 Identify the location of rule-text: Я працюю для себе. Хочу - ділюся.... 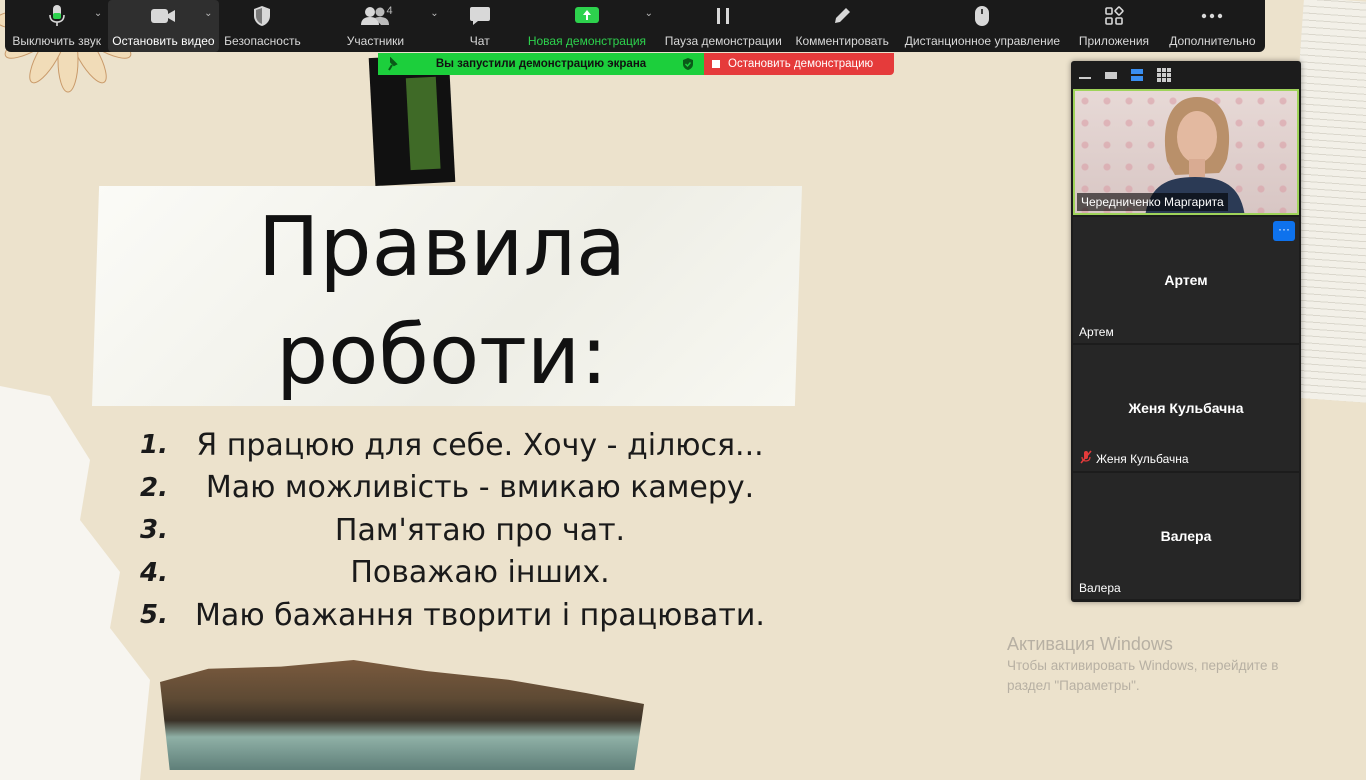
(480, 445).